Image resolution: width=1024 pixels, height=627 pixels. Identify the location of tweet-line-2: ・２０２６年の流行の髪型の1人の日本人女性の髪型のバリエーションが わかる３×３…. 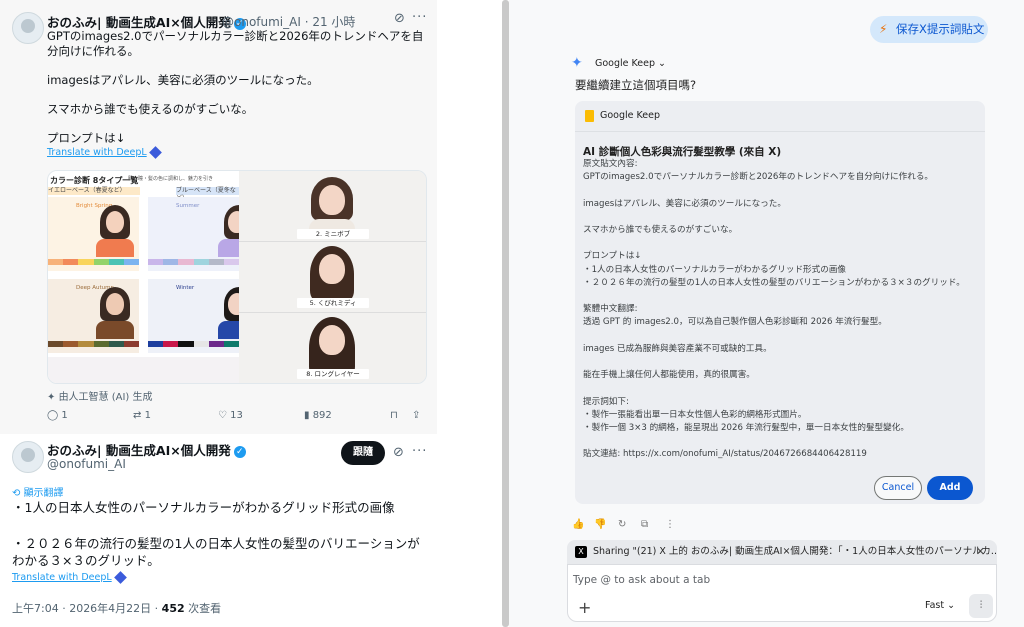
(216, 552).